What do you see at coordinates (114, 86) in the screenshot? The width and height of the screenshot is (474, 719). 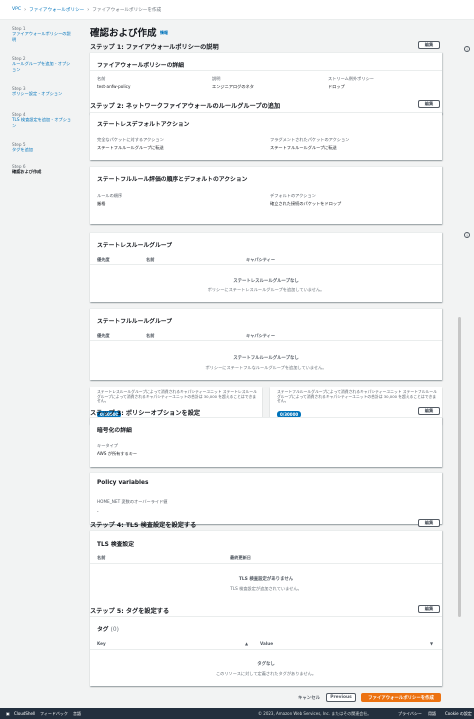 I see `name-value: test-anfw-policy` at bounding box center [114, 86].